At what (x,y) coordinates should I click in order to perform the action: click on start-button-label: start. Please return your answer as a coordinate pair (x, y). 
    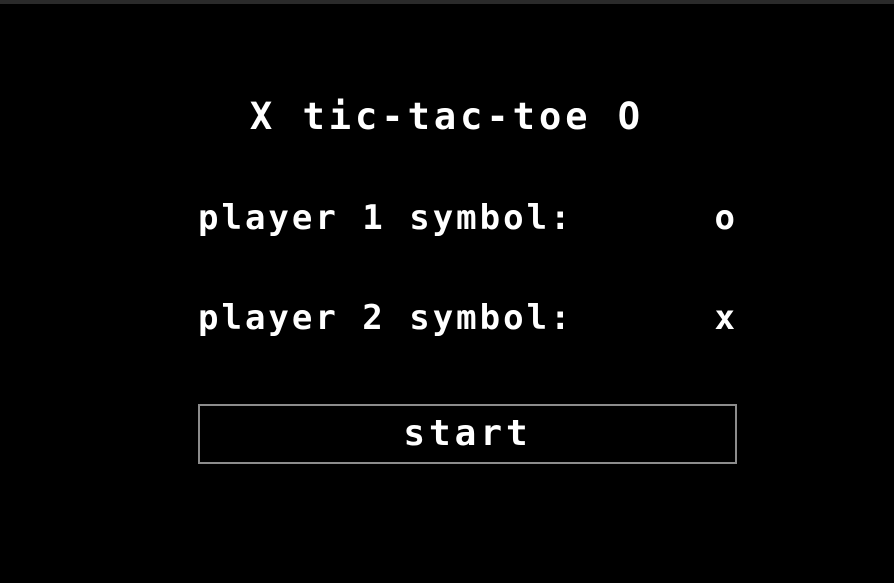
    Looking at the image, I should click on (467, 433).